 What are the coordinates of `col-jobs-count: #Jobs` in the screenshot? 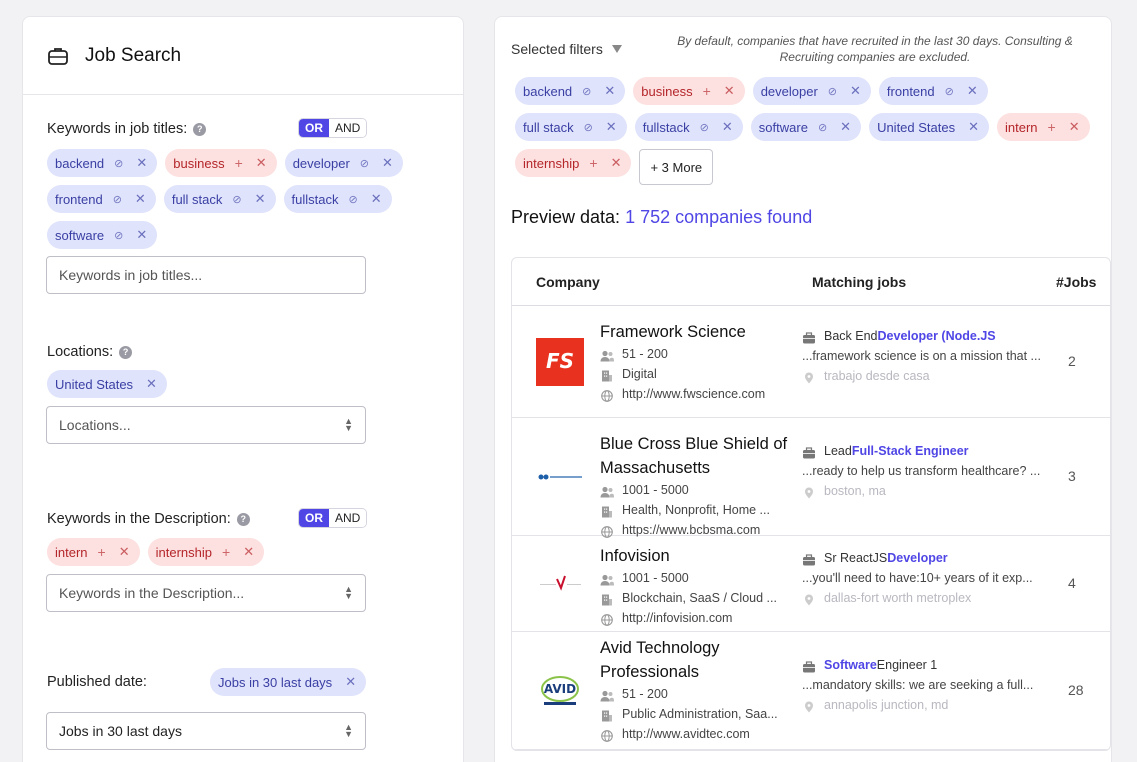 It's located at (1076, 282).